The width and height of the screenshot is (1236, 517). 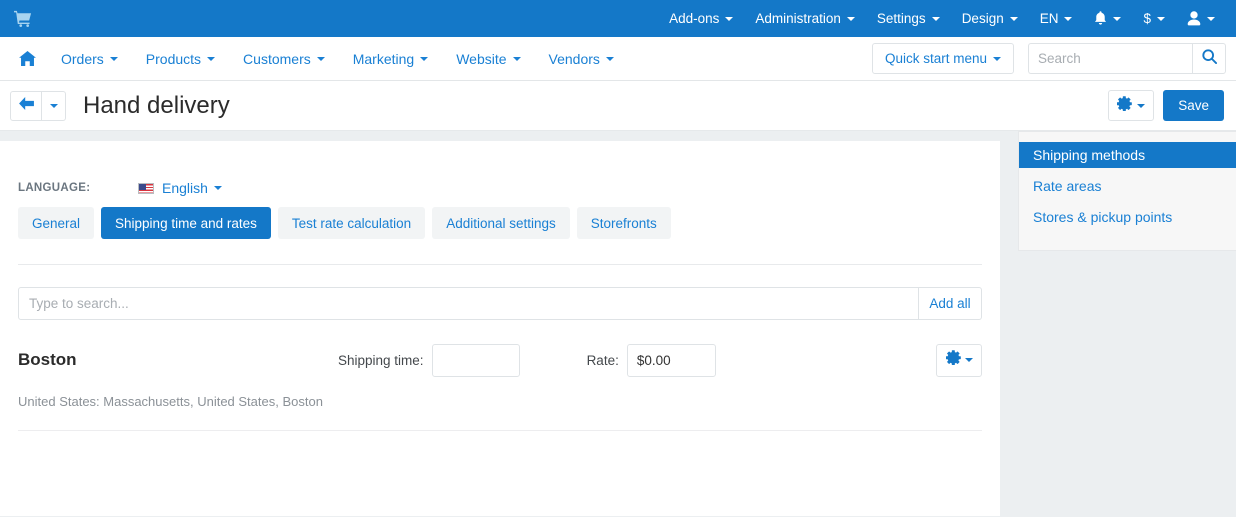 I want to click on zone-name: Boston, so click(x=47, y=359).